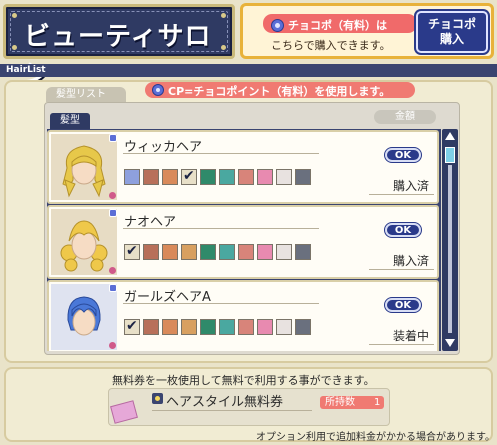 The image size is (497, 445). I want to click on owned-count-value: 1, so click(377, 402).